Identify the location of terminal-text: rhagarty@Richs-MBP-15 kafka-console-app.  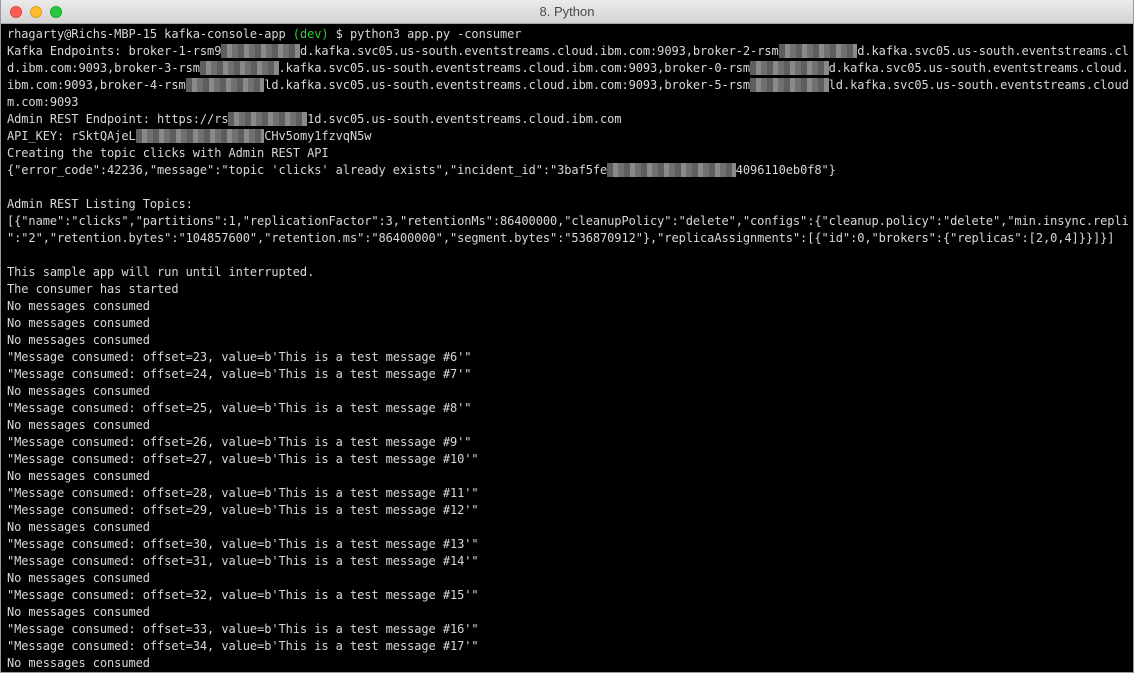
(150, 34).